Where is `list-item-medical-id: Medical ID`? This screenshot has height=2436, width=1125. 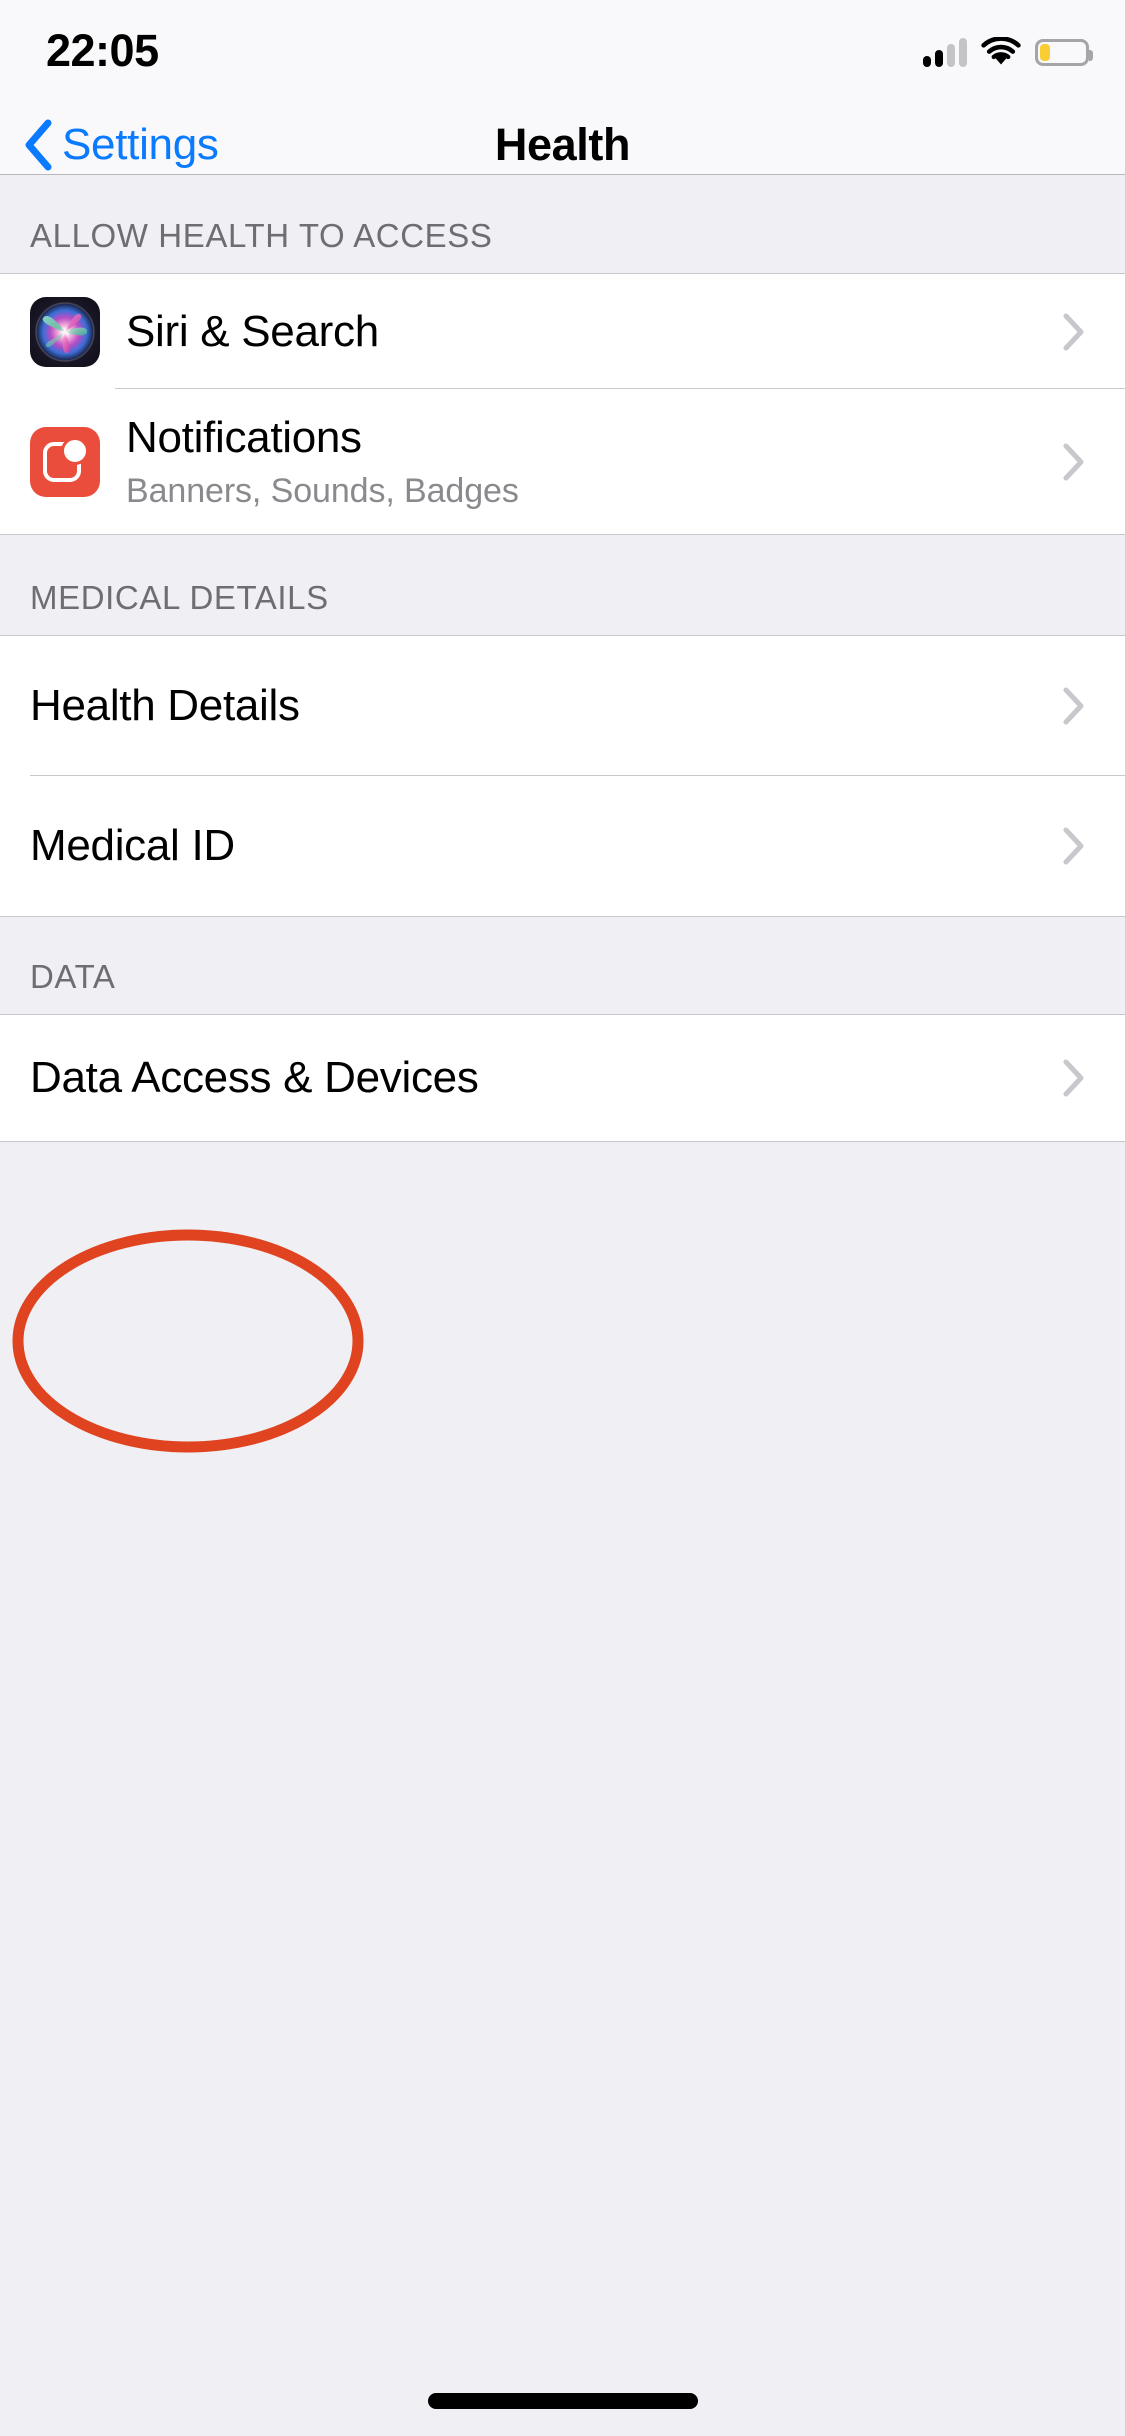
list-item-medical-id: Medical ID is located at coordinates (562, 846).